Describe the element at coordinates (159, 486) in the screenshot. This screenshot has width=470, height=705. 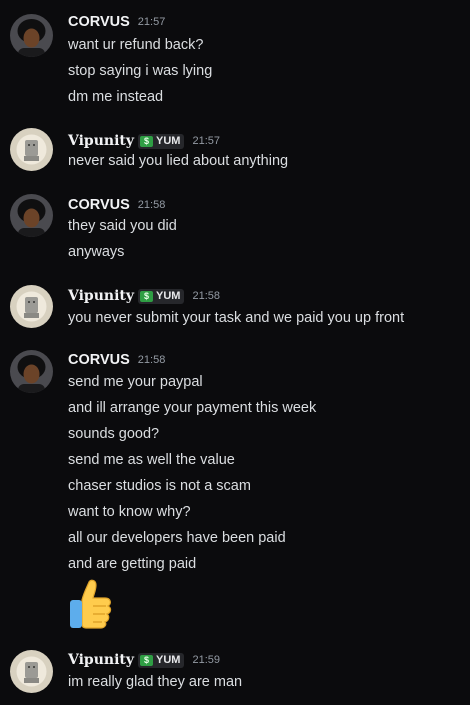
I see `message-text: chaser studios is not a scam` at that location.